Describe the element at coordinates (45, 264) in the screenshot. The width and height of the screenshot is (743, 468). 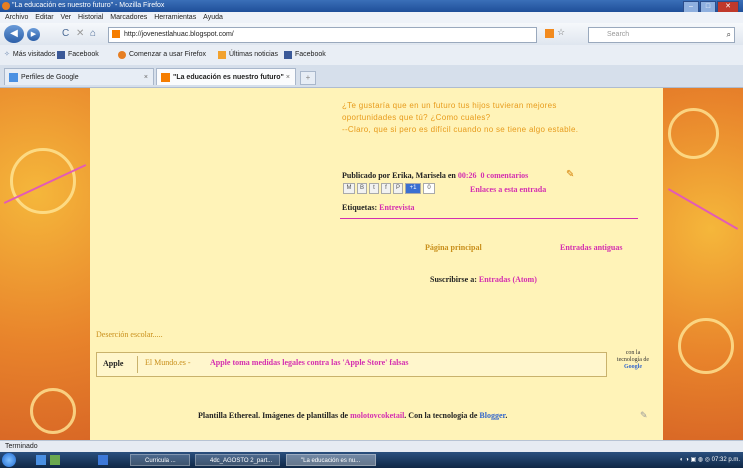
I see `left-decoration` at that location.